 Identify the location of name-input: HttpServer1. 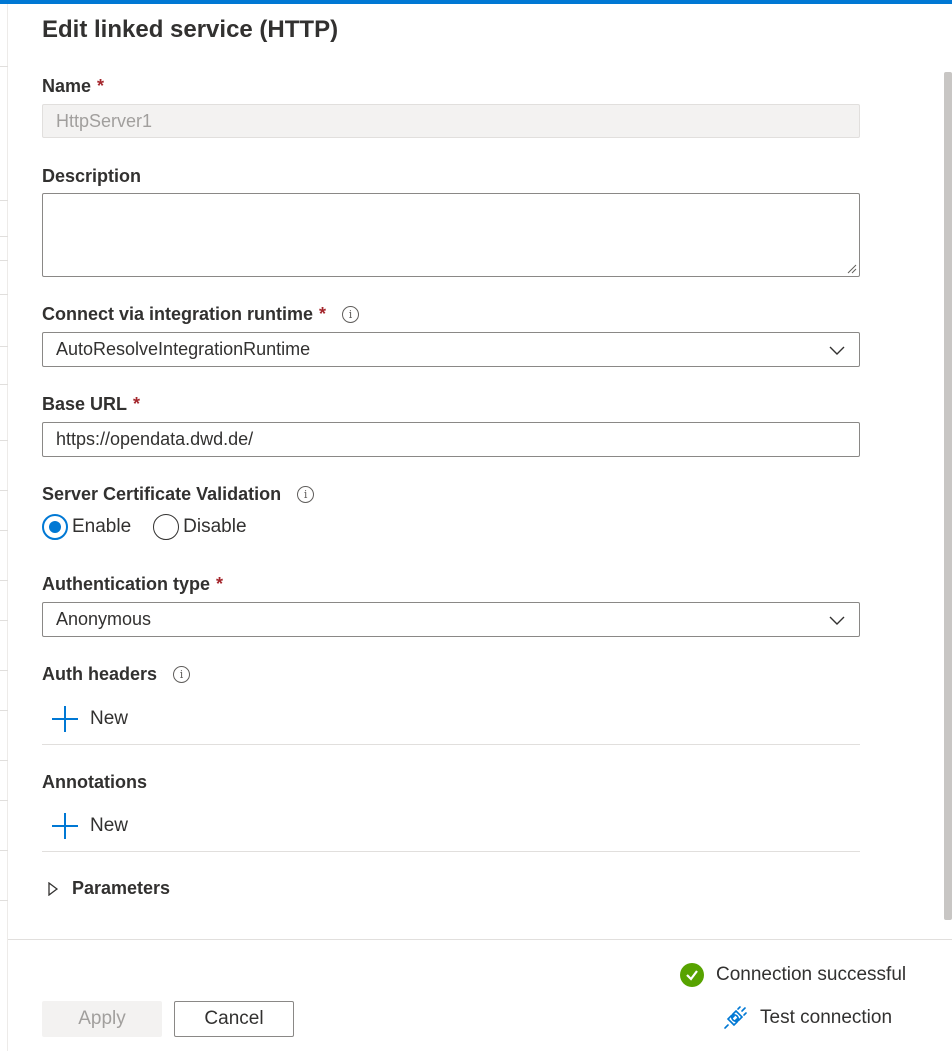
(451, 121).